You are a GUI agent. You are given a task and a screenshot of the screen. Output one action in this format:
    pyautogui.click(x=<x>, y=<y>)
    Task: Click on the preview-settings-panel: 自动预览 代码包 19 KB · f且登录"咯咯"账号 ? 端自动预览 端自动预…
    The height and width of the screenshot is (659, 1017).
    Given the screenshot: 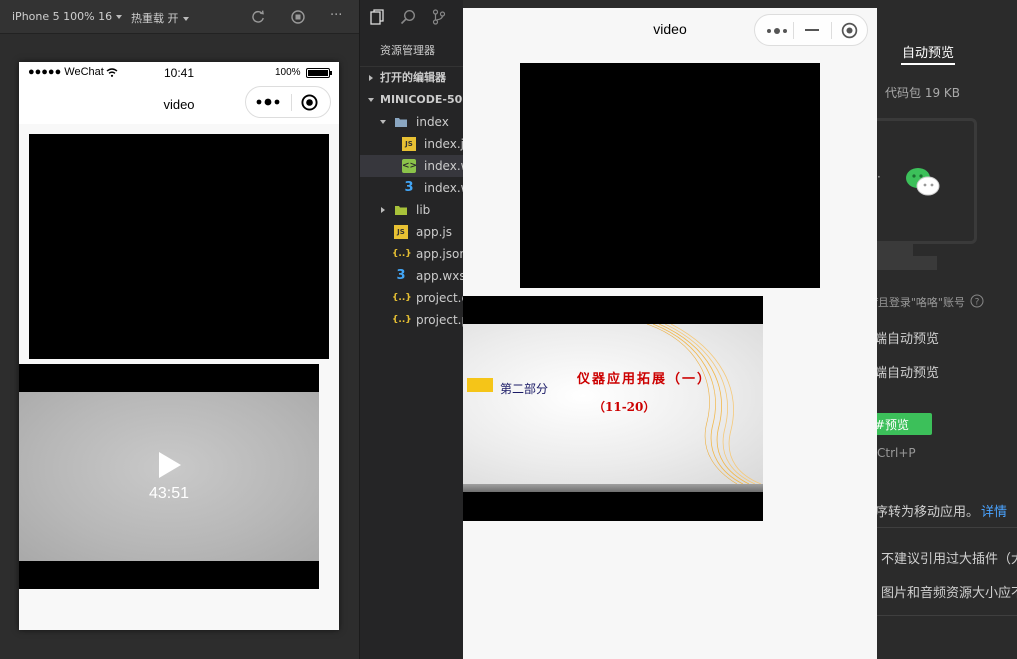 What is the action you would take?
    pyautogui.click(x=947, y=329)
    